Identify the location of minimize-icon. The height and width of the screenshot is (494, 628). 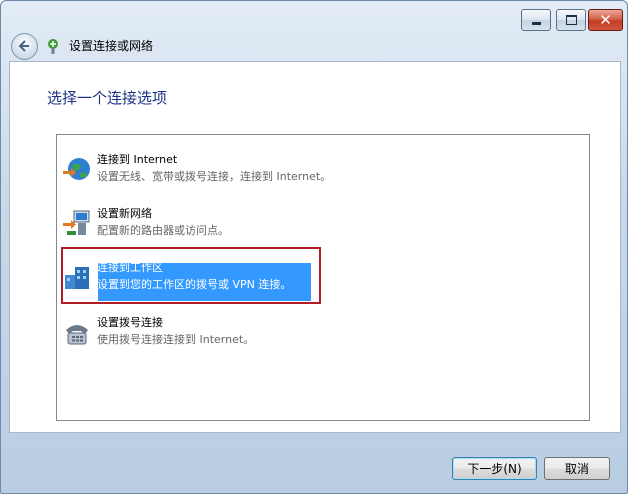
(536, 23).